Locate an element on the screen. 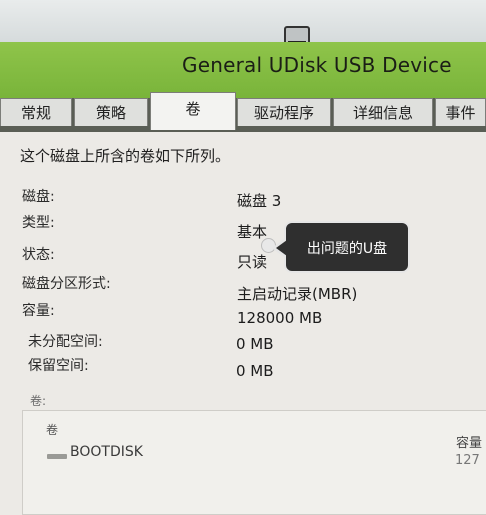 The width and height of the screenshot is (486, 515). background-window-strip is located at coordinates (243, 21).